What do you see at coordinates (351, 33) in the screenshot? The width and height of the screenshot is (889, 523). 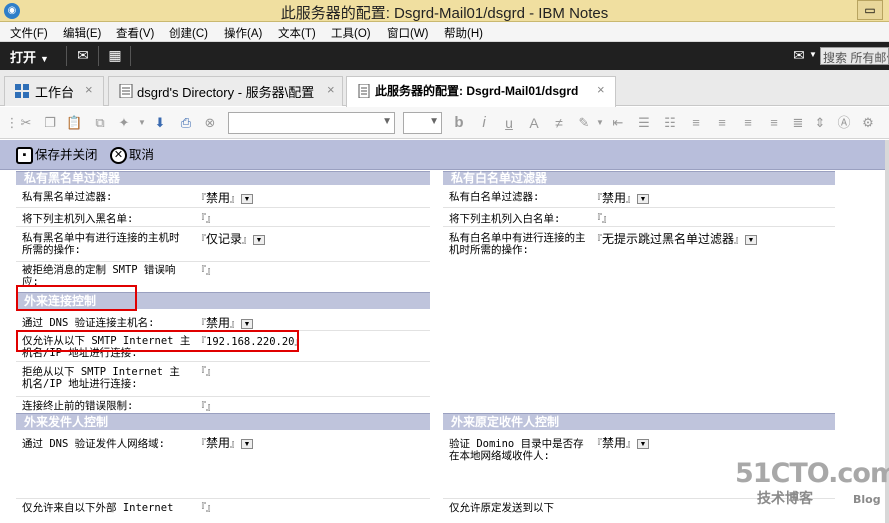 I see `menu-tools: 工具(O)` at bounding box center [351, 33].